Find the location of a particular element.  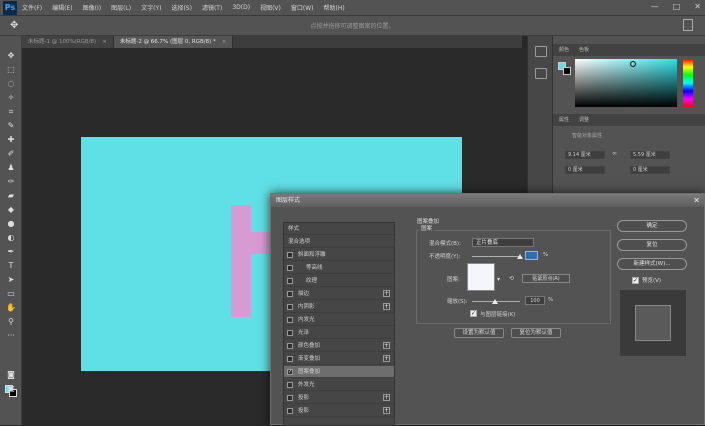

screen-mode-icon: ▣ is located at coordinates (11, 389).